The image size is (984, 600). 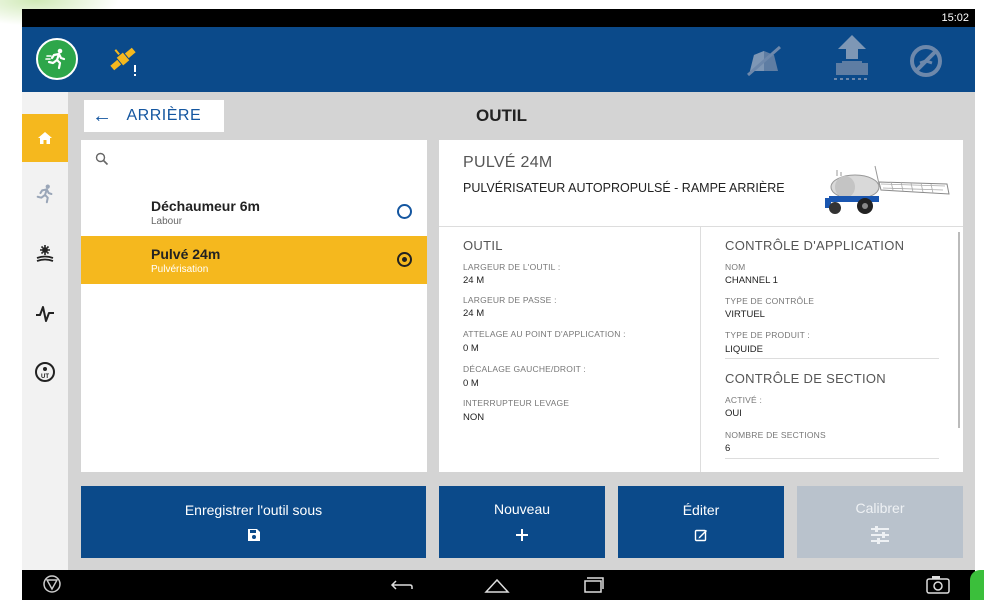 What do you see at coordinates (102, 159) in the screenshot?
I see `search-icon` at bounding box center [102, 159].